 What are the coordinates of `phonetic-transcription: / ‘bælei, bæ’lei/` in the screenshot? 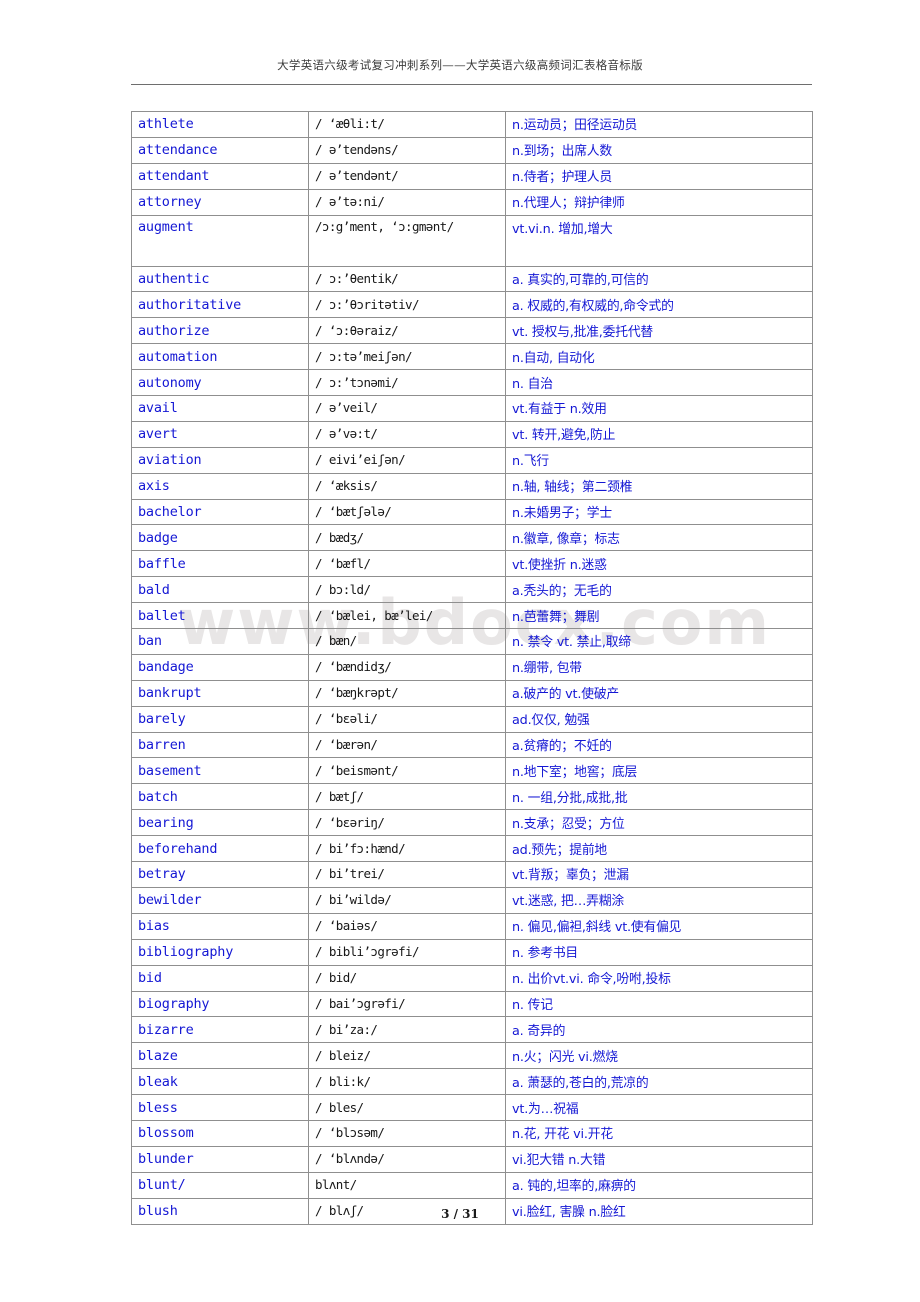 It's located at (374, 615).